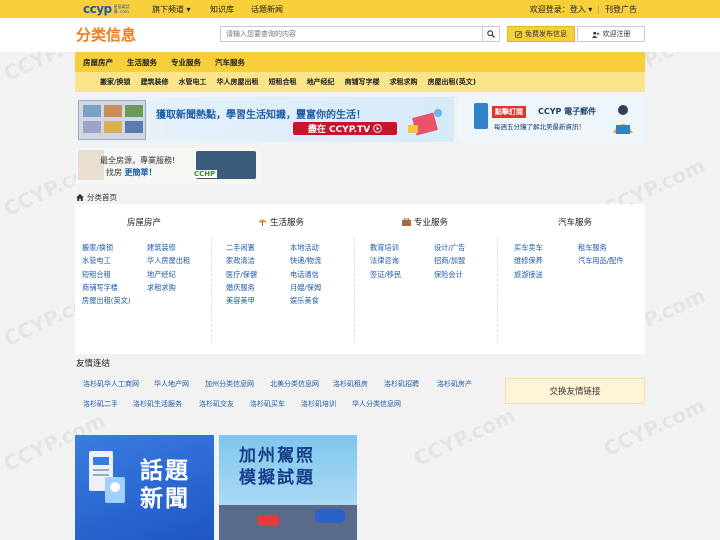  I want to click on sub-cat-item: 房屋出租(英文), so click(452, 82).